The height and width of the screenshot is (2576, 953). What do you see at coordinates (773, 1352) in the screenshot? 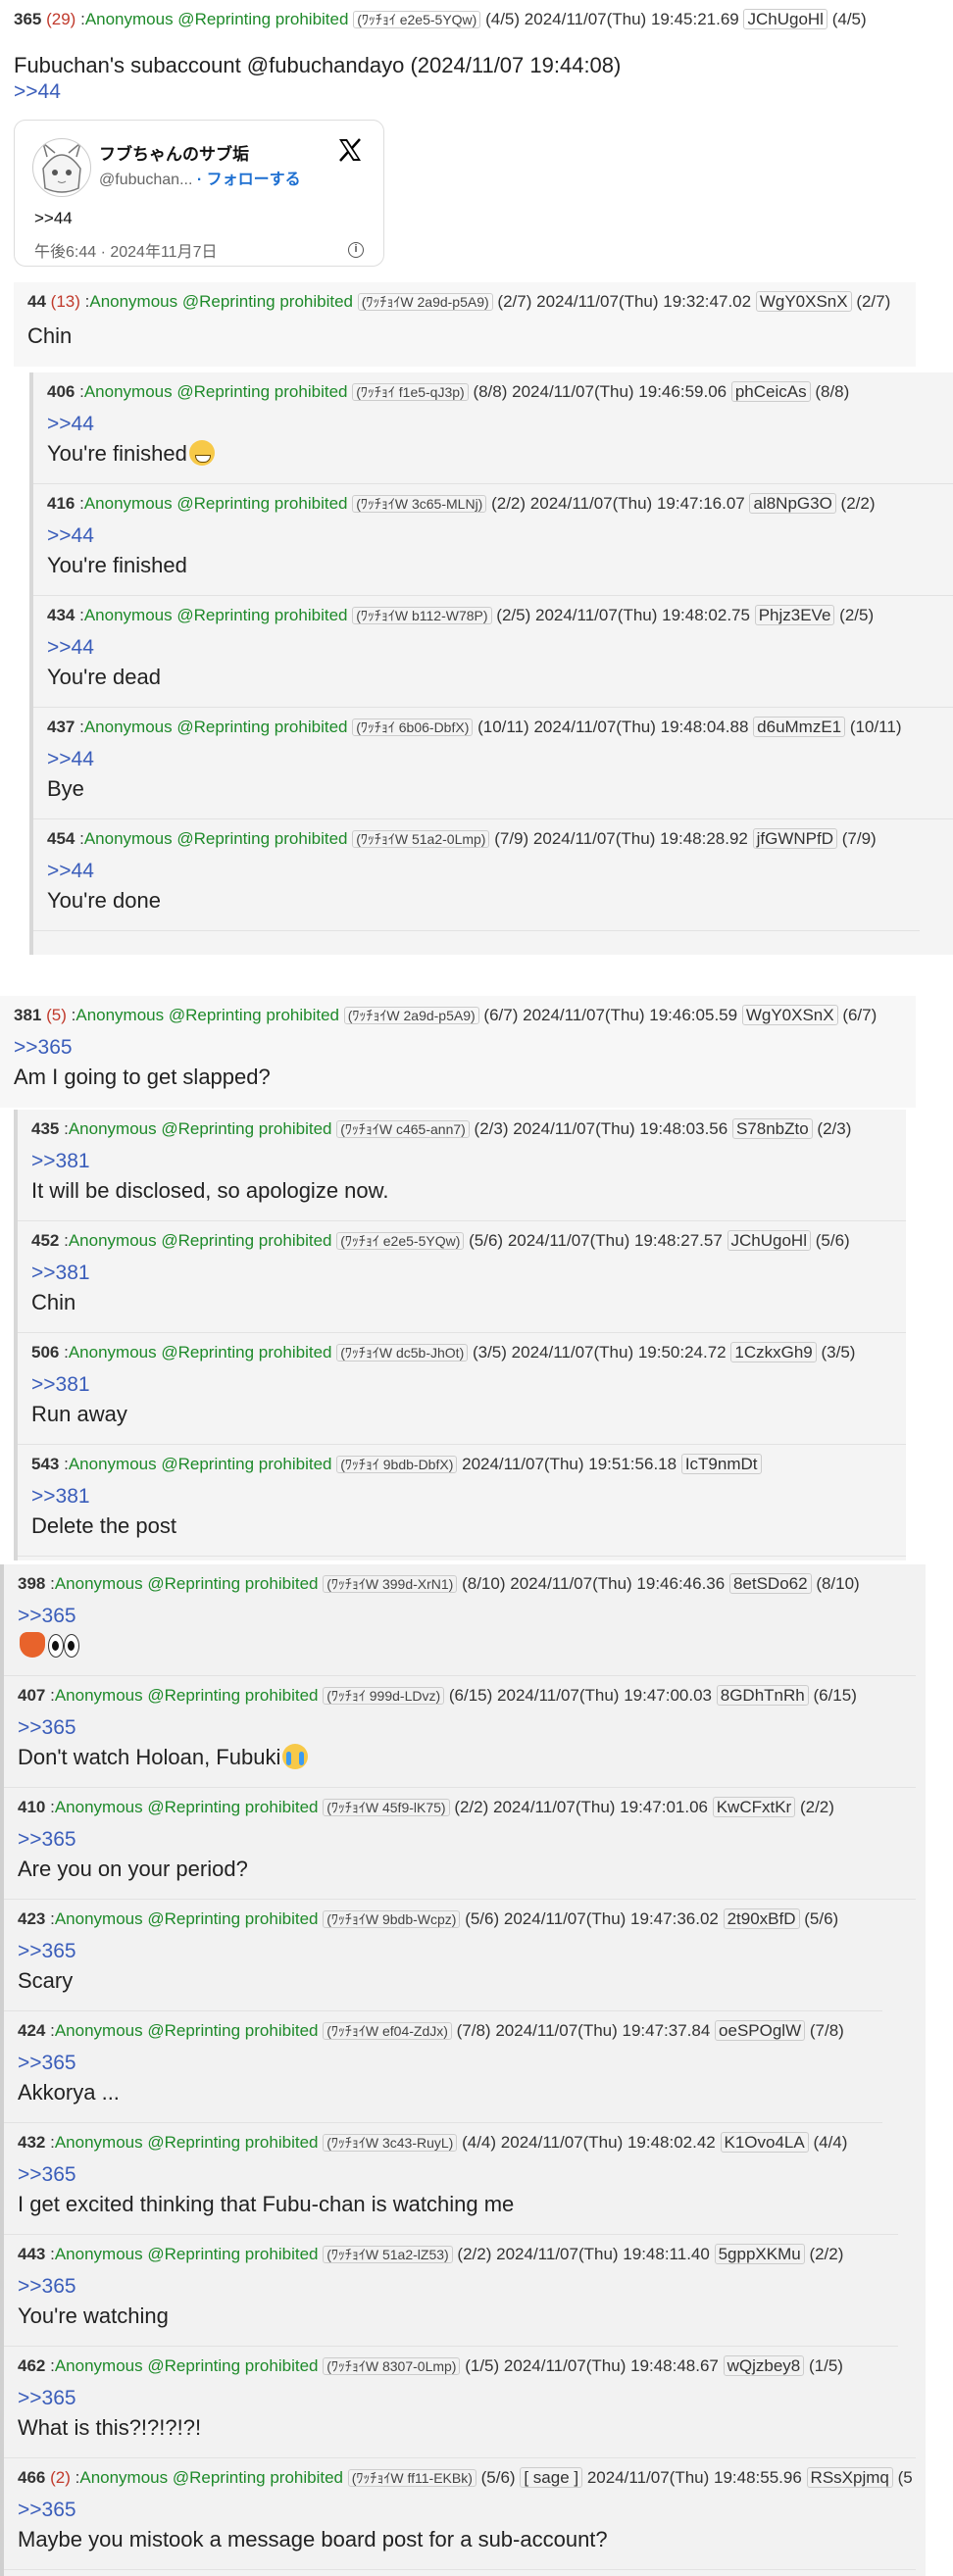
I see `poster-id: 1CzkxGh9` at bounding box center [773, 1352].